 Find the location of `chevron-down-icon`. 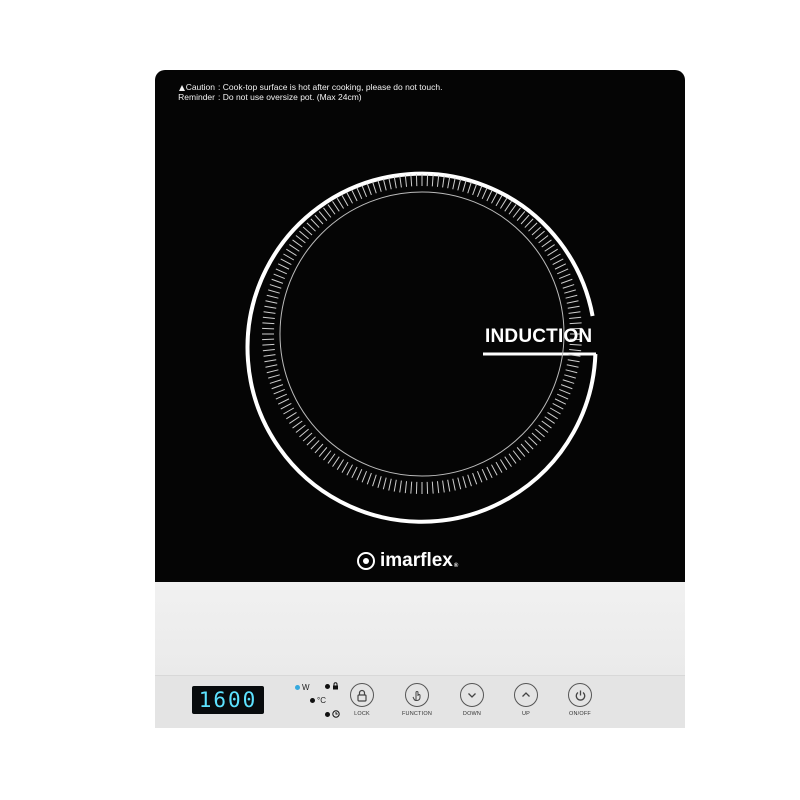

chevron-down-icon is located at coordinates (472, 695).